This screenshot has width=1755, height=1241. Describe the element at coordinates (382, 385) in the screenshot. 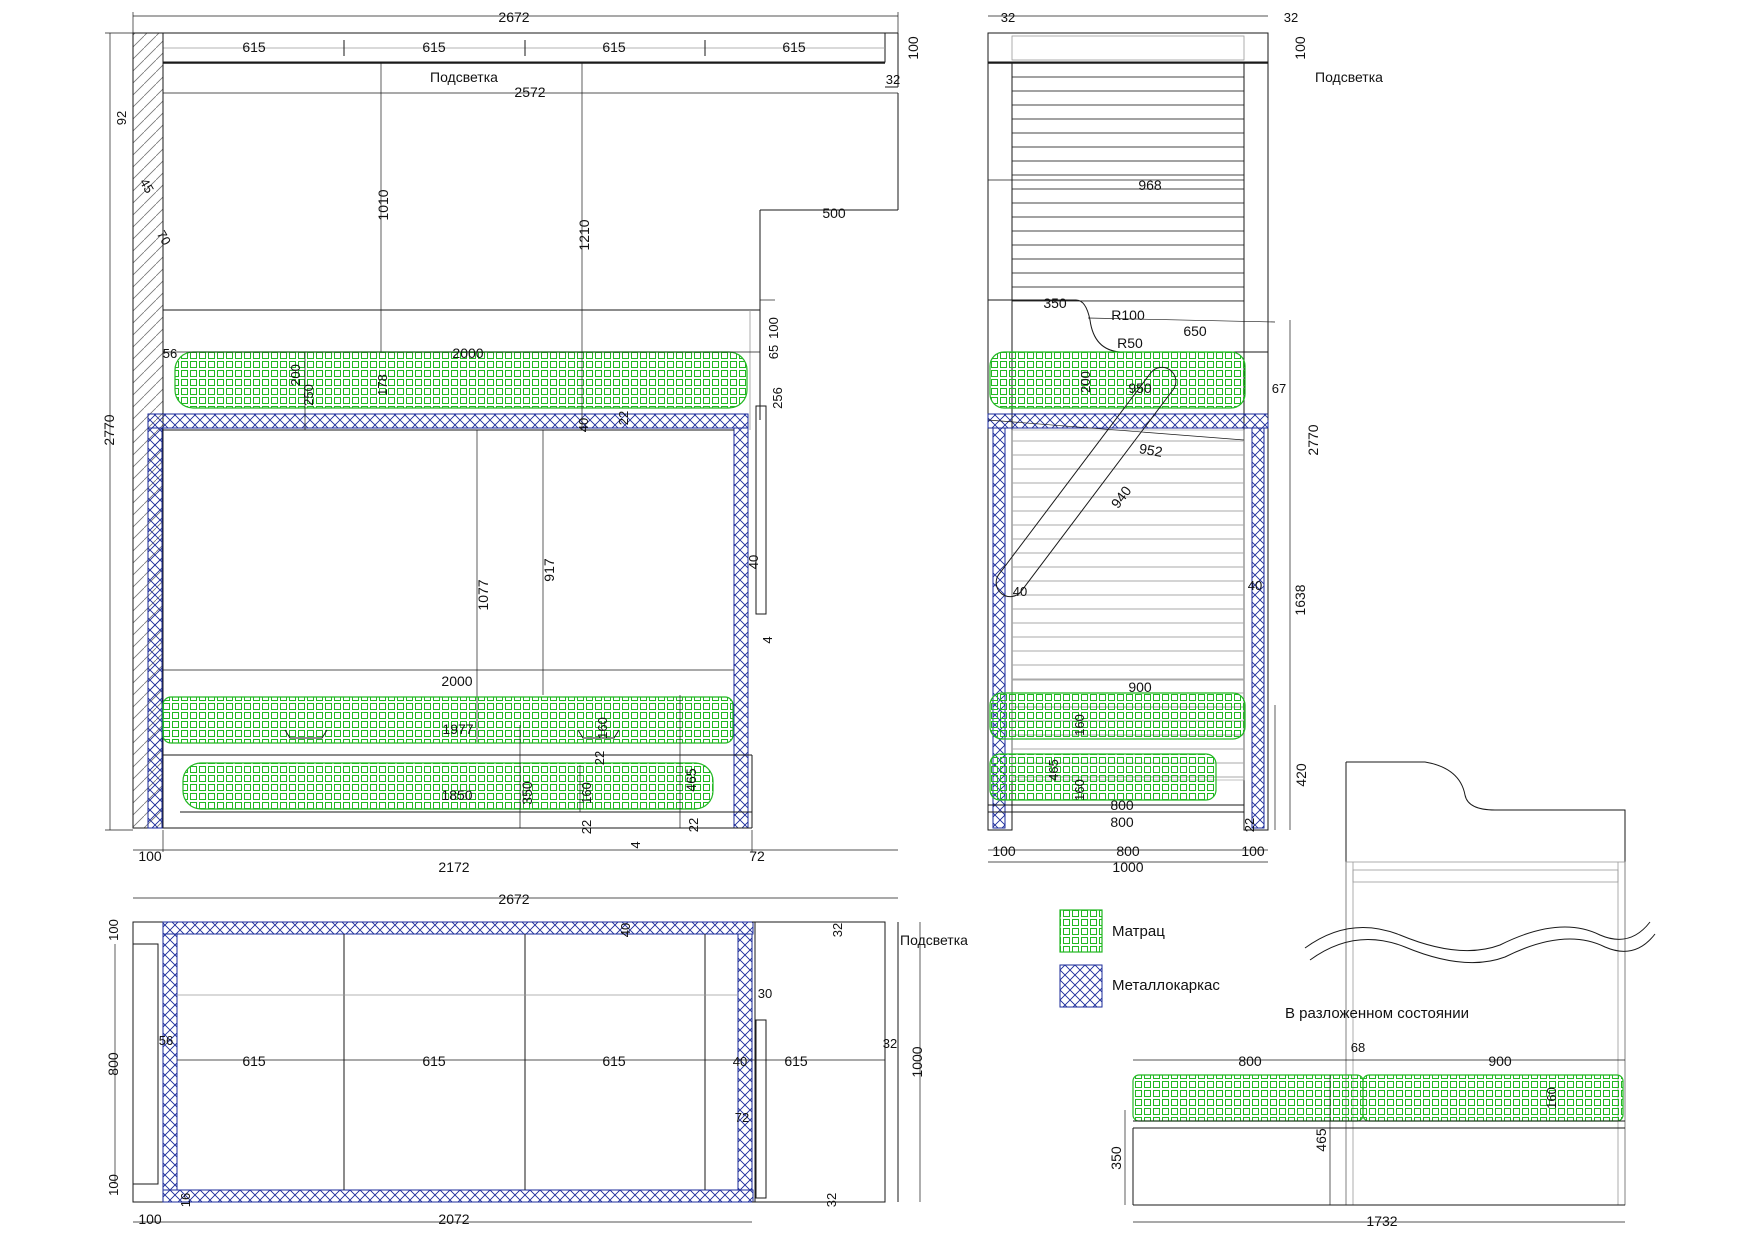

I see `dim-178: 178` at that location.